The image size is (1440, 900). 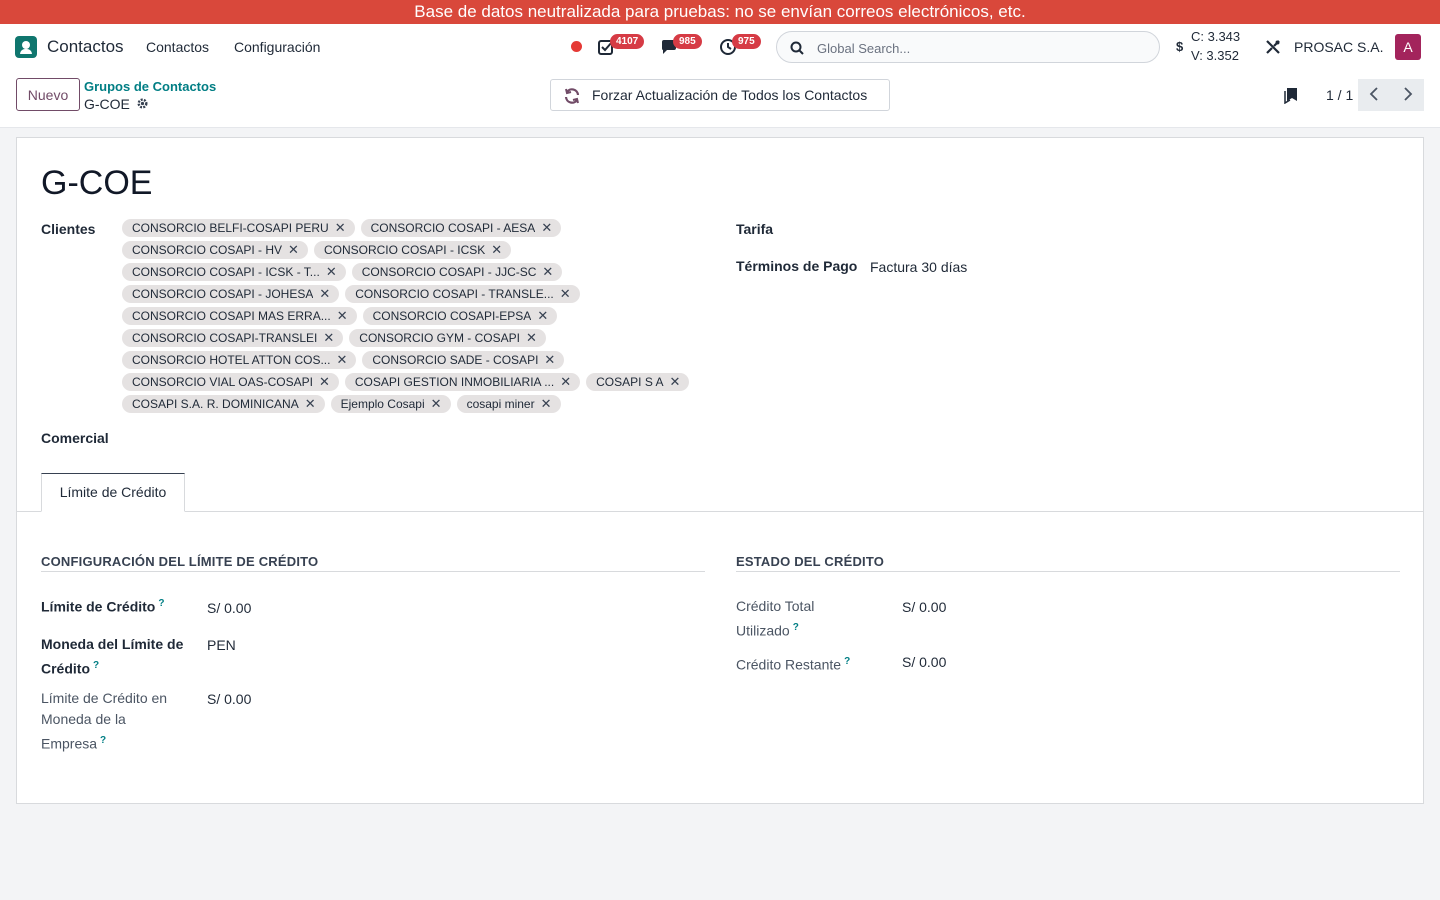 What do you see at coordinates (847, 661) in the screenshot?
I see `credito-restante-help-icon: ?` at bounding box center [847, 661].